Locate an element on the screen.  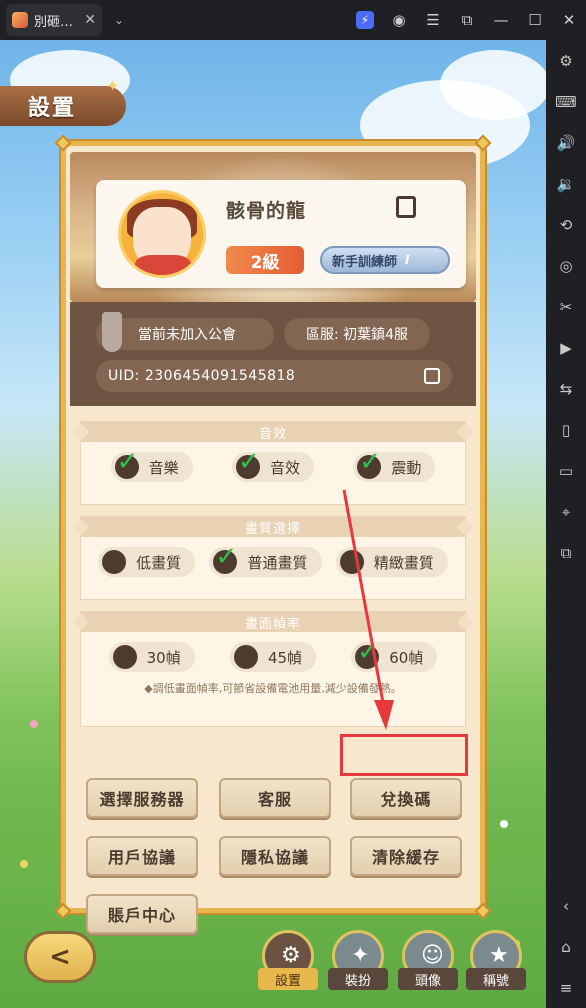
outfit-icon: ✦ is located at coordinates (360, 955).